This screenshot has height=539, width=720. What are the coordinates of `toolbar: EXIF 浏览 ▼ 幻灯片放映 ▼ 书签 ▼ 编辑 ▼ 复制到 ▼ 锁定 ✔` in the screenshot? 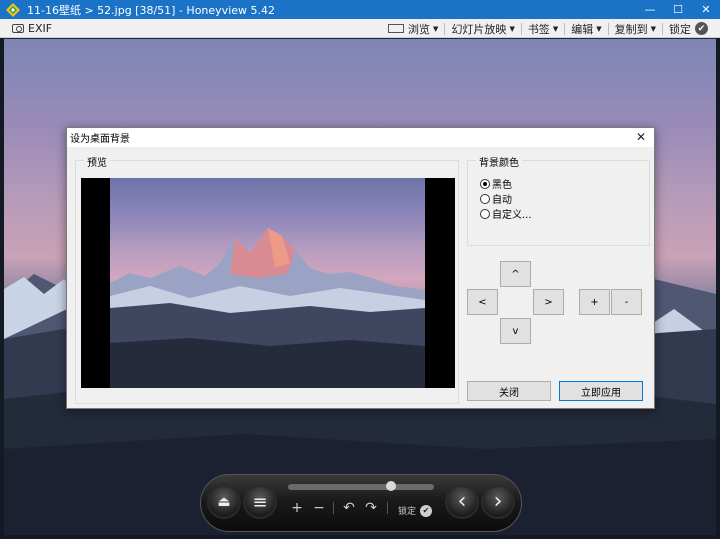 It's located at (360, 28).